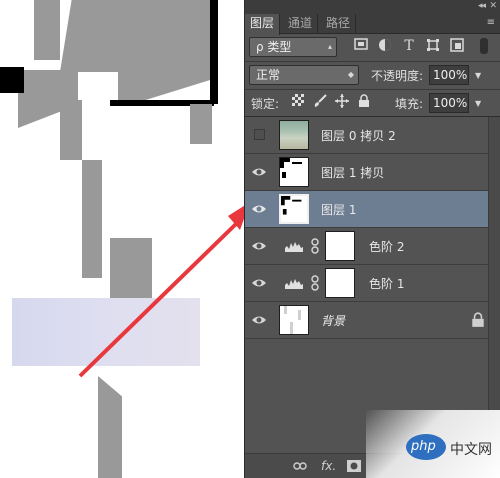 This screenshot has height=478, width=500. What do you see at coordinates (350, 74) in the screenshot?
I see `chevron-updown-icon: ◆` at bounding box center [350, 74].